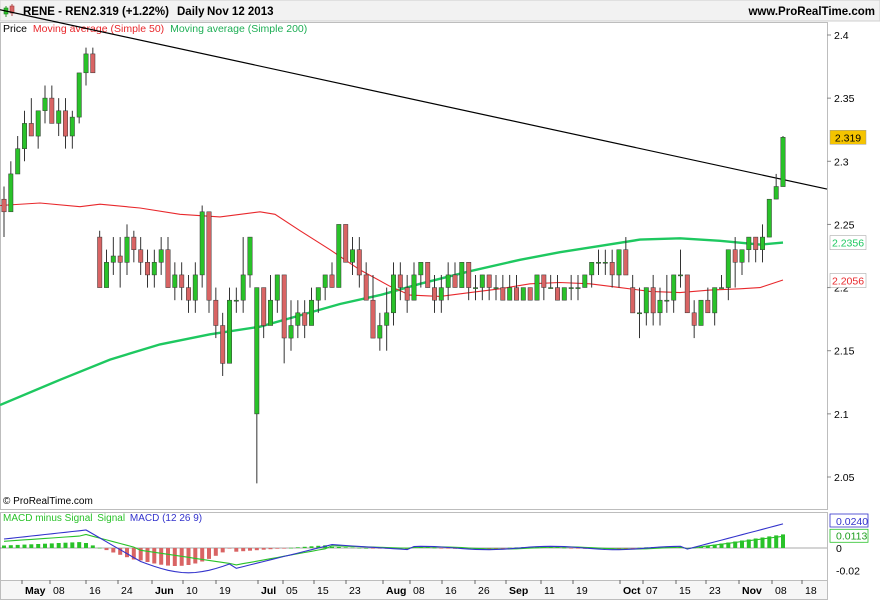 The height and width of the screenshot is (605, 880). What do you see at coordinates (192, 591) in the screenshot?
I see `x-tick-label: 10` at bounding box center [192, 591].